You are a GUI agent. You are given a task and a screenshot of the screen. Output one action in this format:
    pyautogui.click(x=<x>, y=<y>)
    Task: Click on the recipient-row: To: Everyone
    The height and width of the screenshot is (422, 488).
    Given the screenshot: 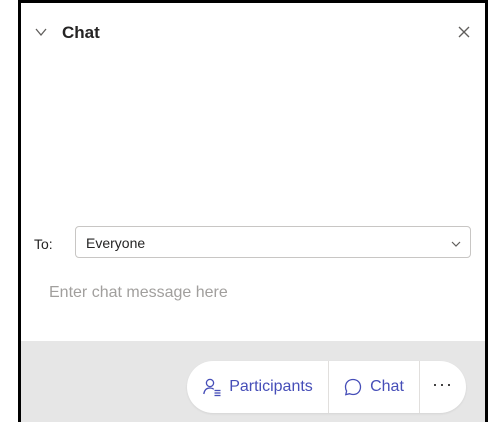 What is the action you would take?
    pyautogui.click(x=253, y=244)
    